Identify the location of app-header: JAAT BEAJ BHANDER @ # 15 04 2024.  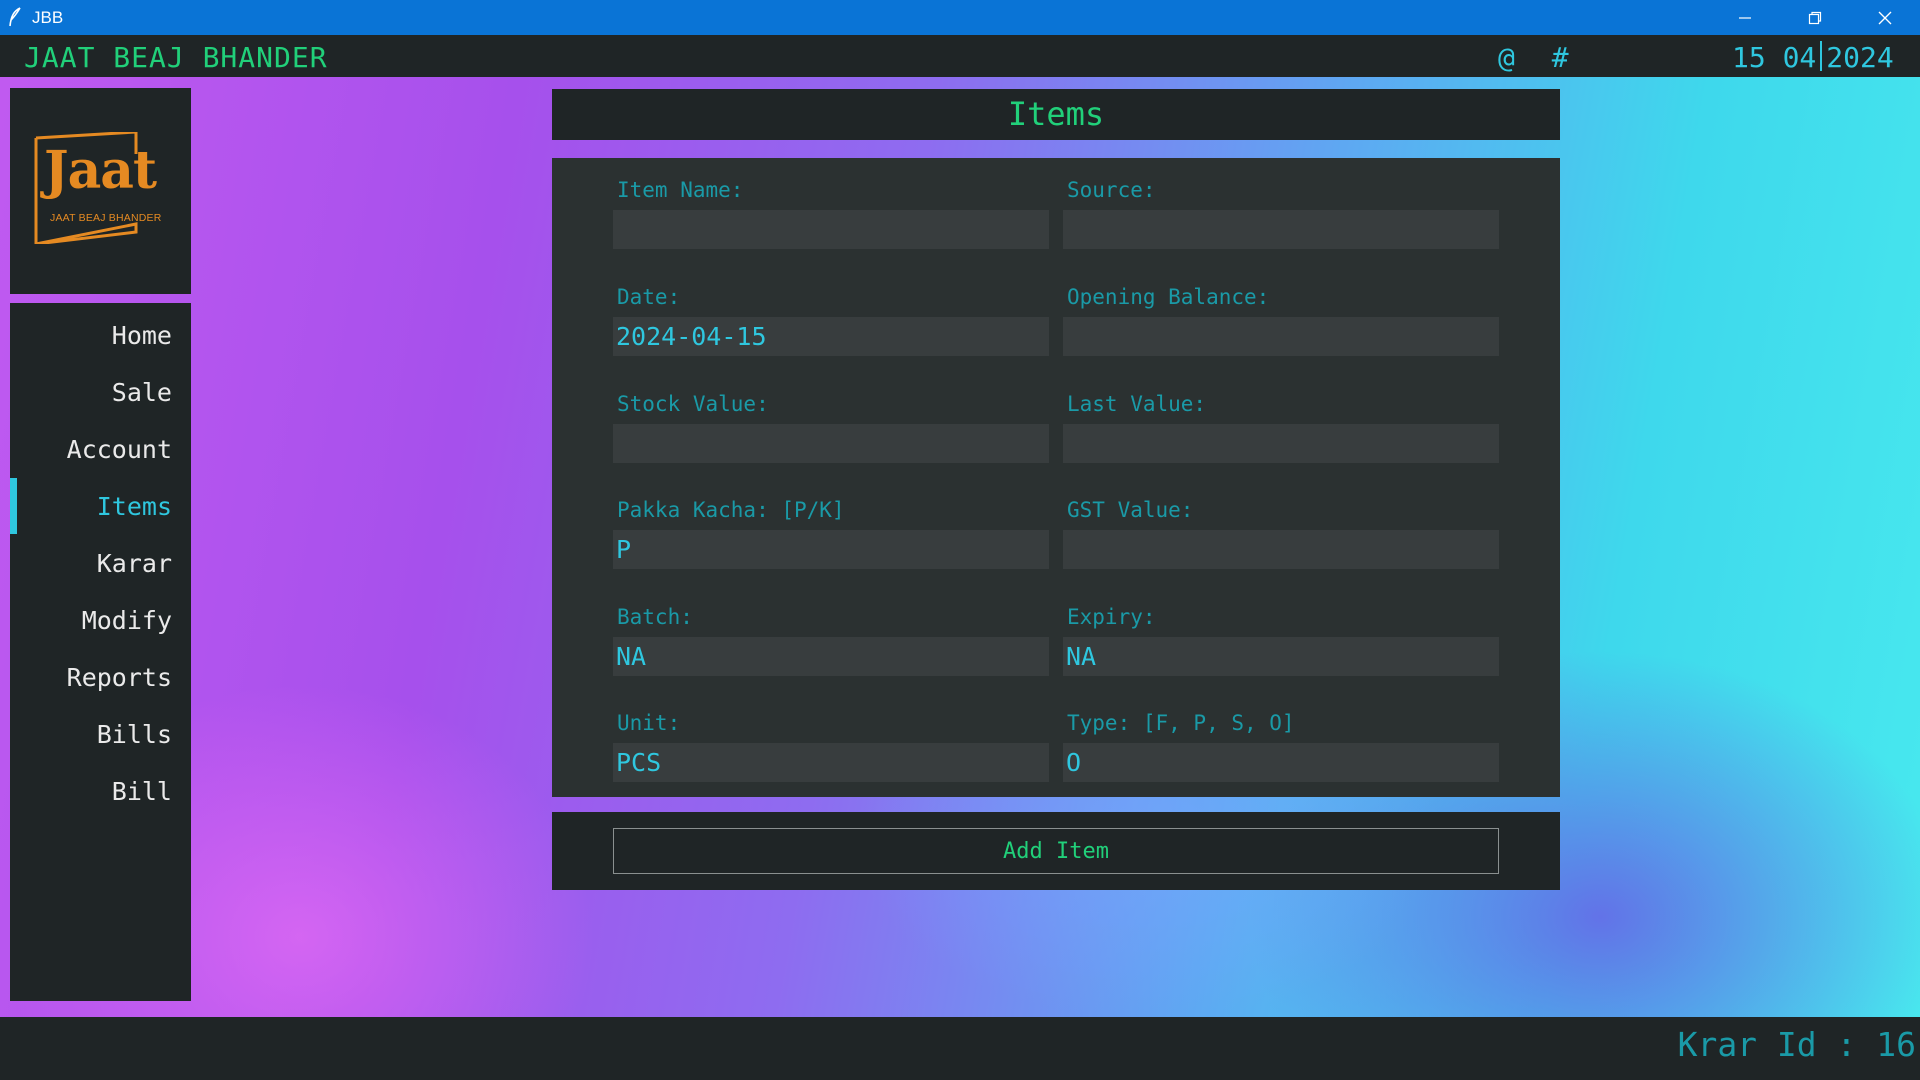
(960, 56).